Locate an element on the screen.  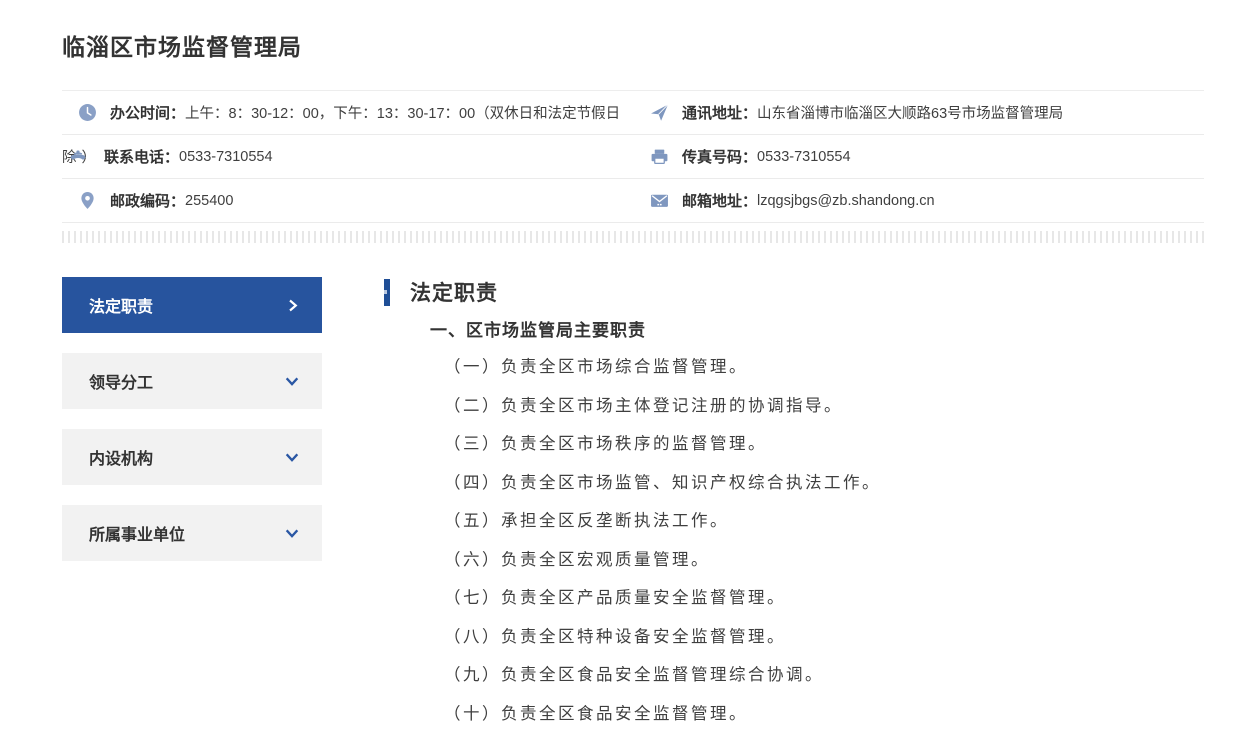
address-field: 通讯地址： 山东省淄博市临淄区大顺路63号市场监督管理局 is located at coordinates (927, 112).